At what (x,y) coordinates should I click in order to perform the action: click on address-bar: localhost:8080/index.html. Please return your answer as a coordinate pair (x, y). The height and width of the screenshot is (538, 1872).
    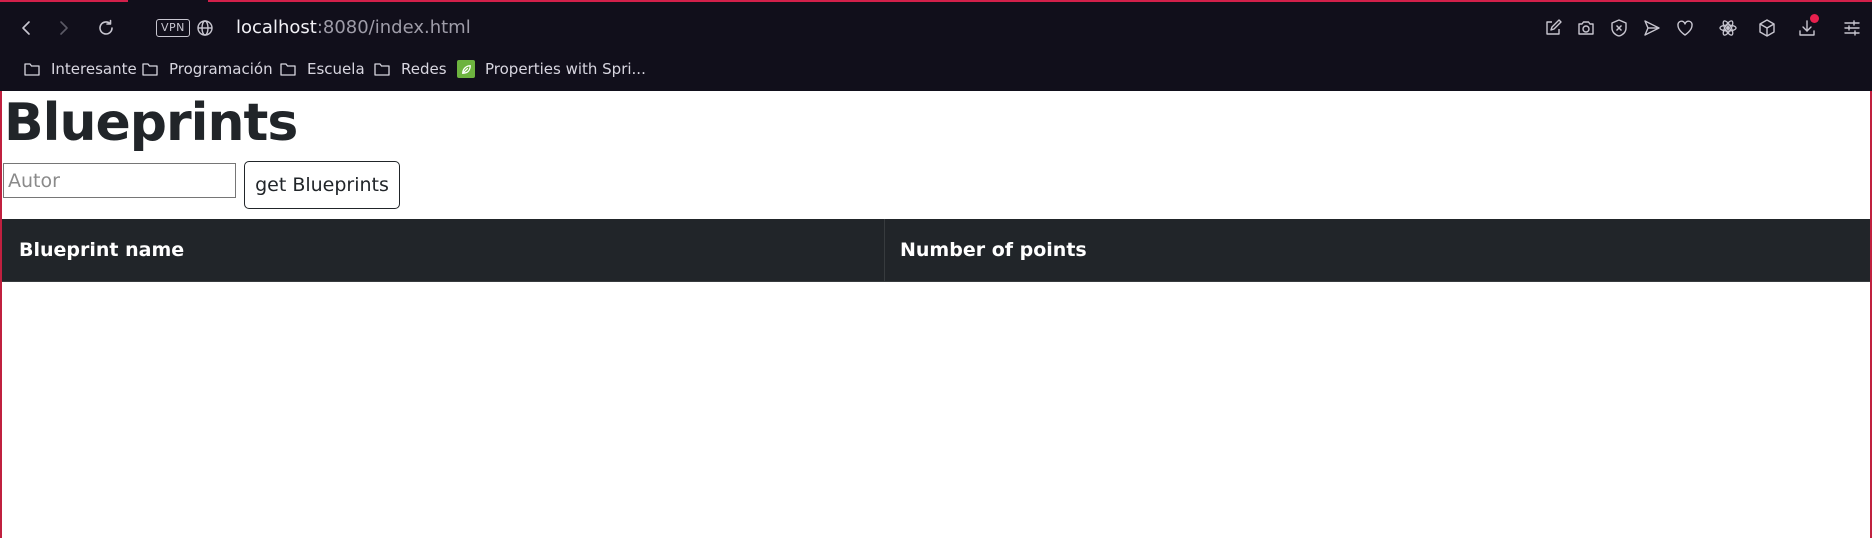
    Looking at the image, I should click on (353, 28).